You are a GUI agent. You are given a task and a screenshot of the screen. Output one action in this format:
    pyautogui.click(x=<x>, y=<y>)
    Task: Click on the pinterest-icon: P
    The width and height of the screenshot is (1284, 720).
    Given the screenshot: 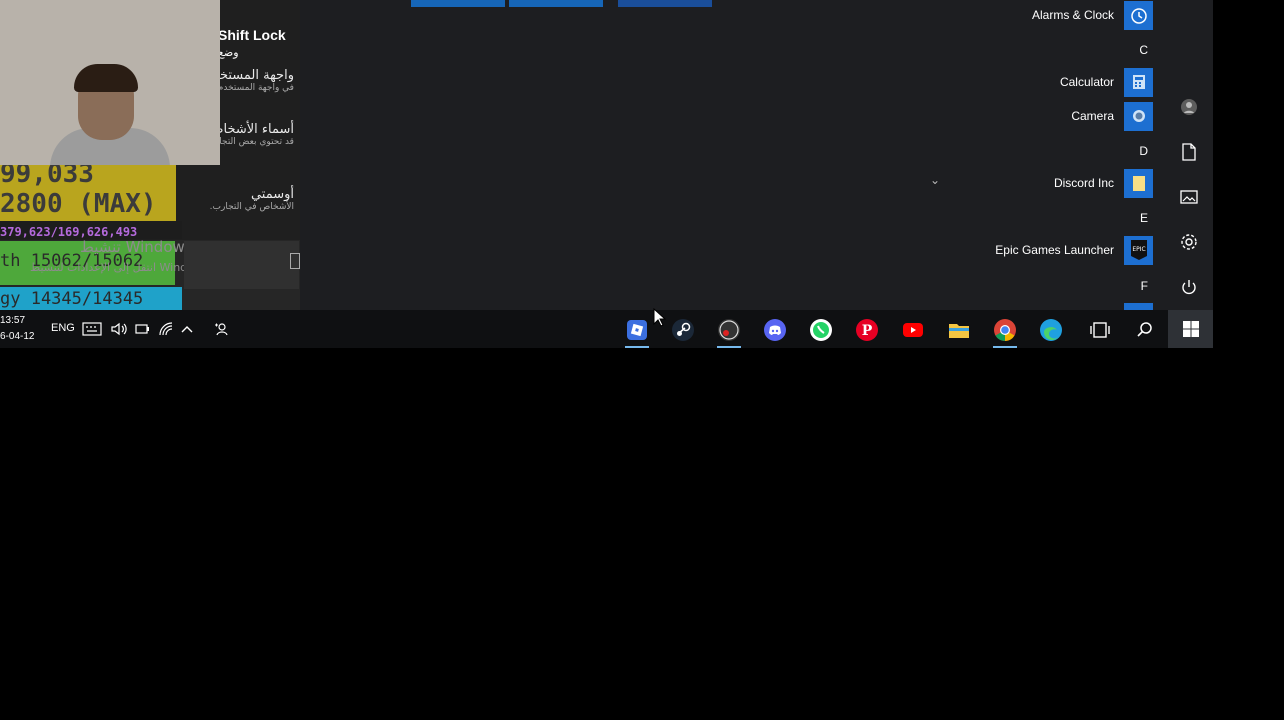 What is the action you would take?
    pyautogui.click(x=867, y=330)
    